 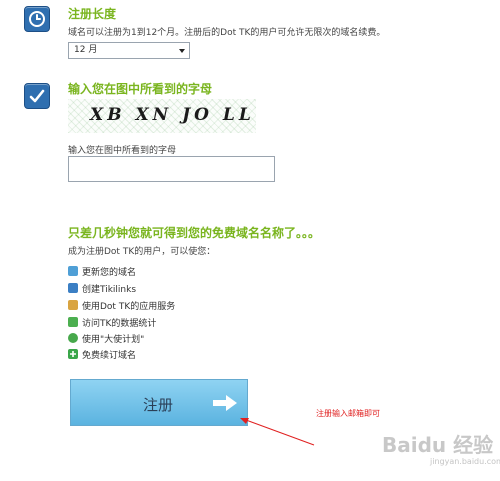 I want to click on duration-title: 注册长度, so click(x=92, y=14).